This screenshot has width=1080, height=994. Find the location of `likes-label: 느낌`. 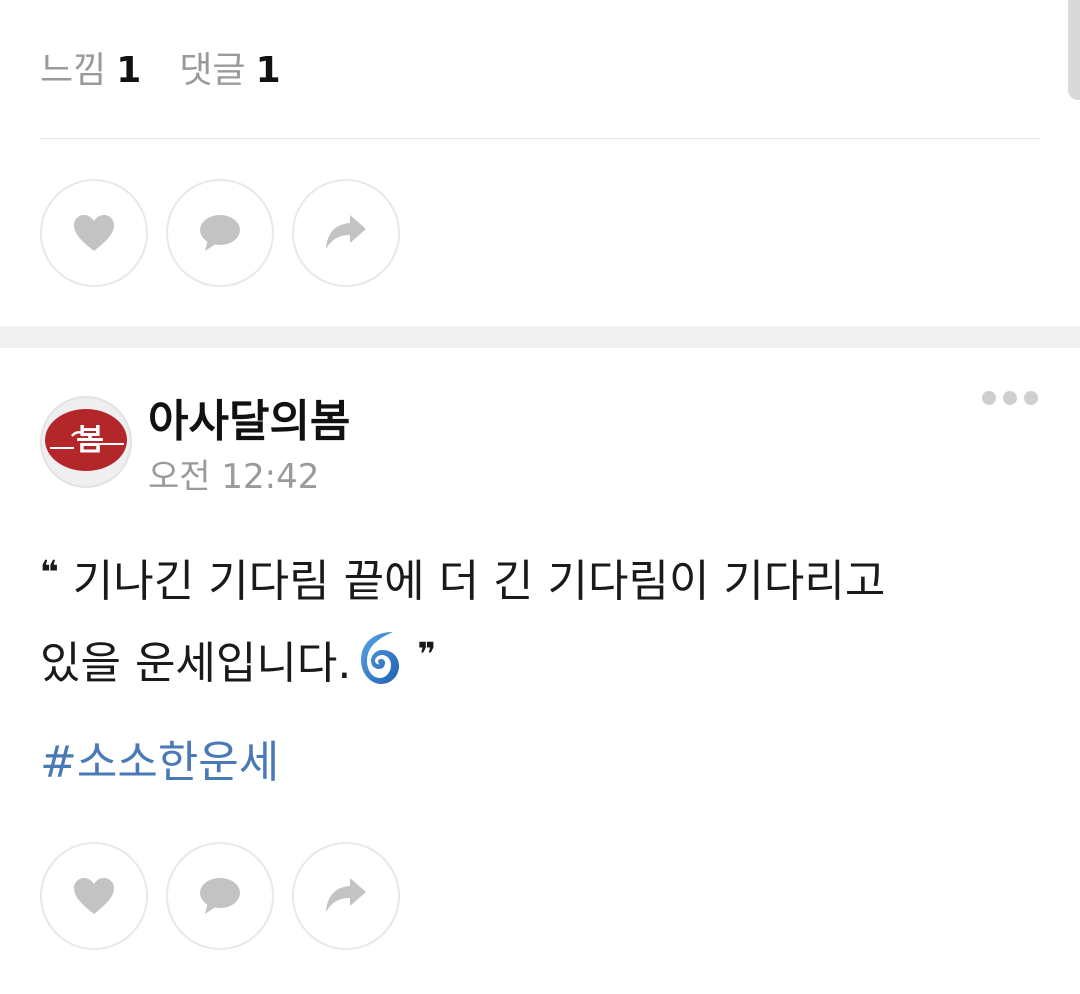

likes-label: 느낌 is located at coordinates (73, 70).